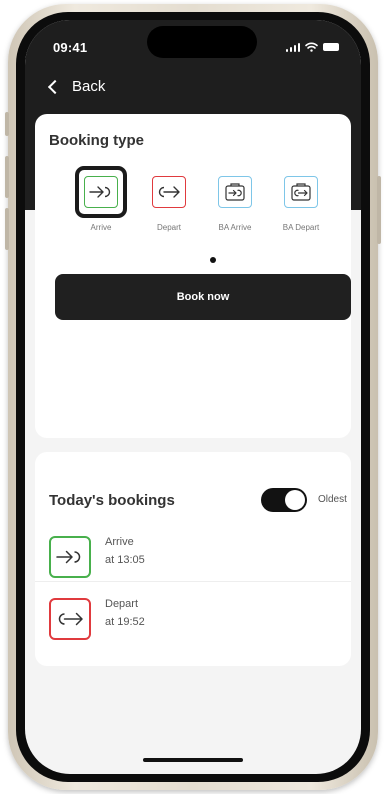 This screenshot has width=386, height=794. Describe the element at coordinates (292, 47) in the screenshot. I see `signal-icon` at that location.